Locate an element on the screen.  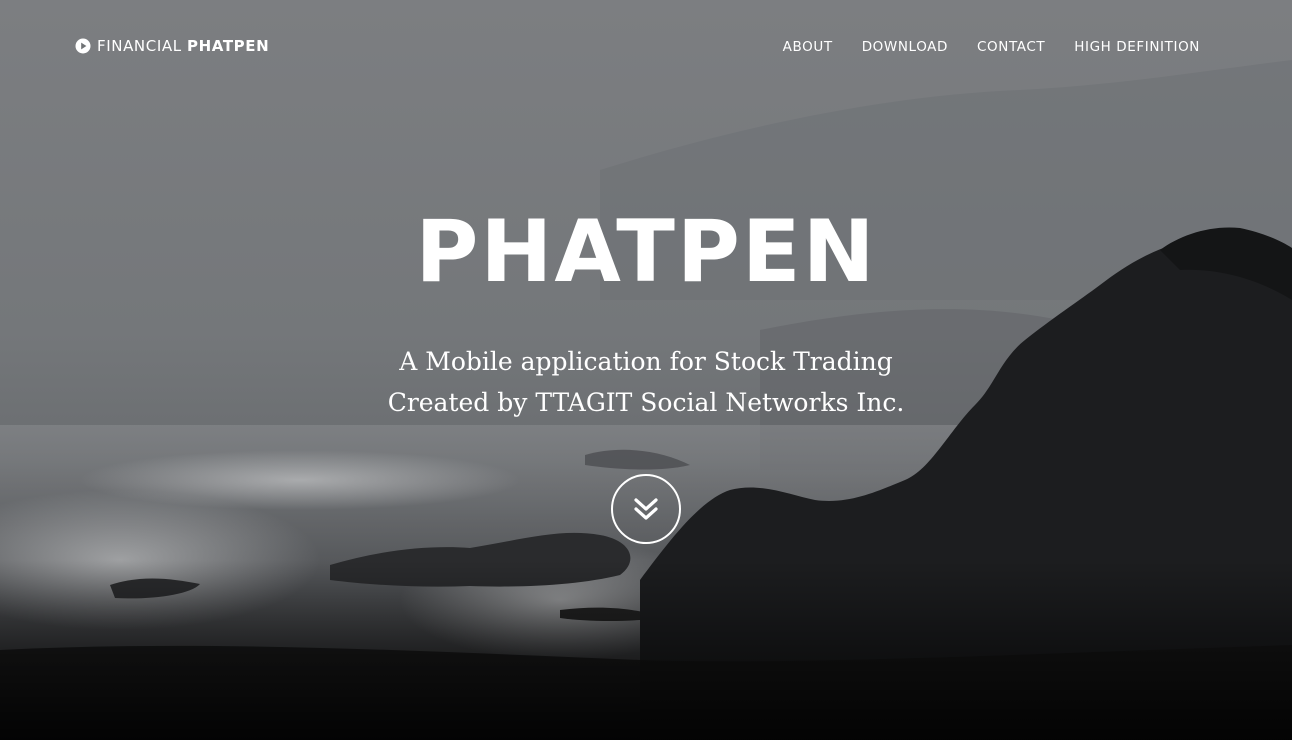
brand-name: FINANCIAL PHATPEN is located at coordinates (183, 46).